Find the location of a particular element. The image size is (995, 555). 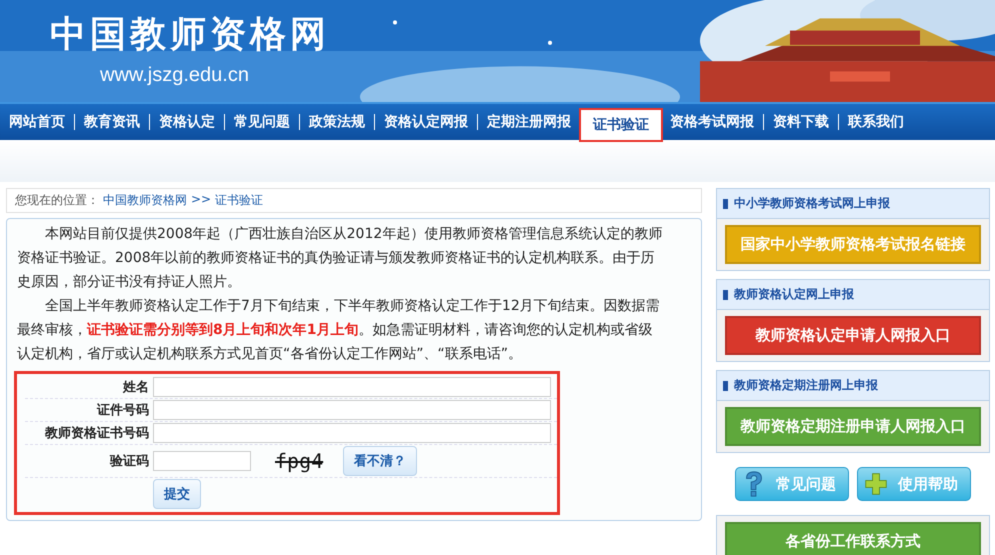

site-url: www.jszg.edu.cn is located at coordinates (174, 75).